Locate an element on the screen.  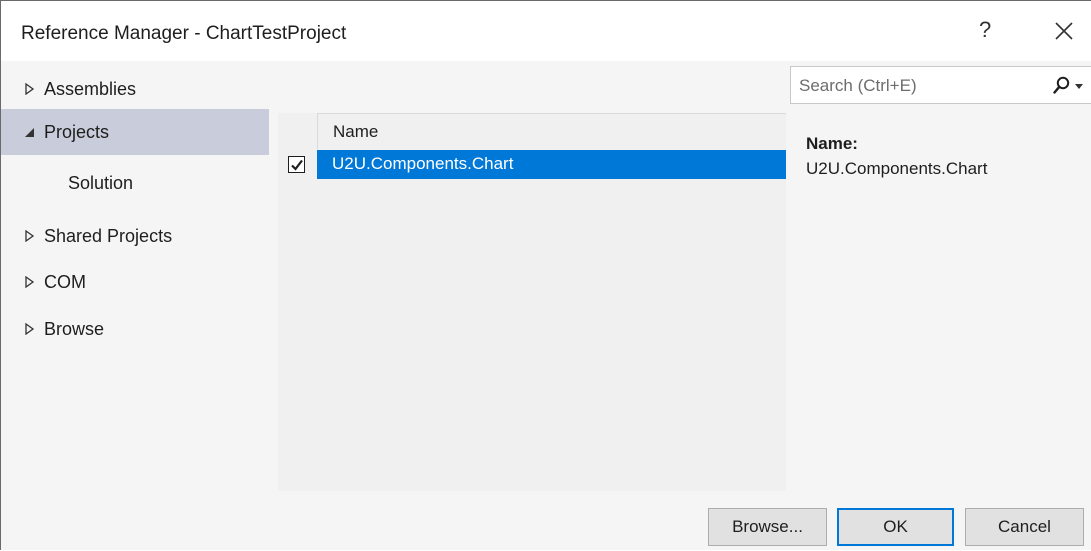
nav-item-projects: Projects is located at coordinates (135, 132).